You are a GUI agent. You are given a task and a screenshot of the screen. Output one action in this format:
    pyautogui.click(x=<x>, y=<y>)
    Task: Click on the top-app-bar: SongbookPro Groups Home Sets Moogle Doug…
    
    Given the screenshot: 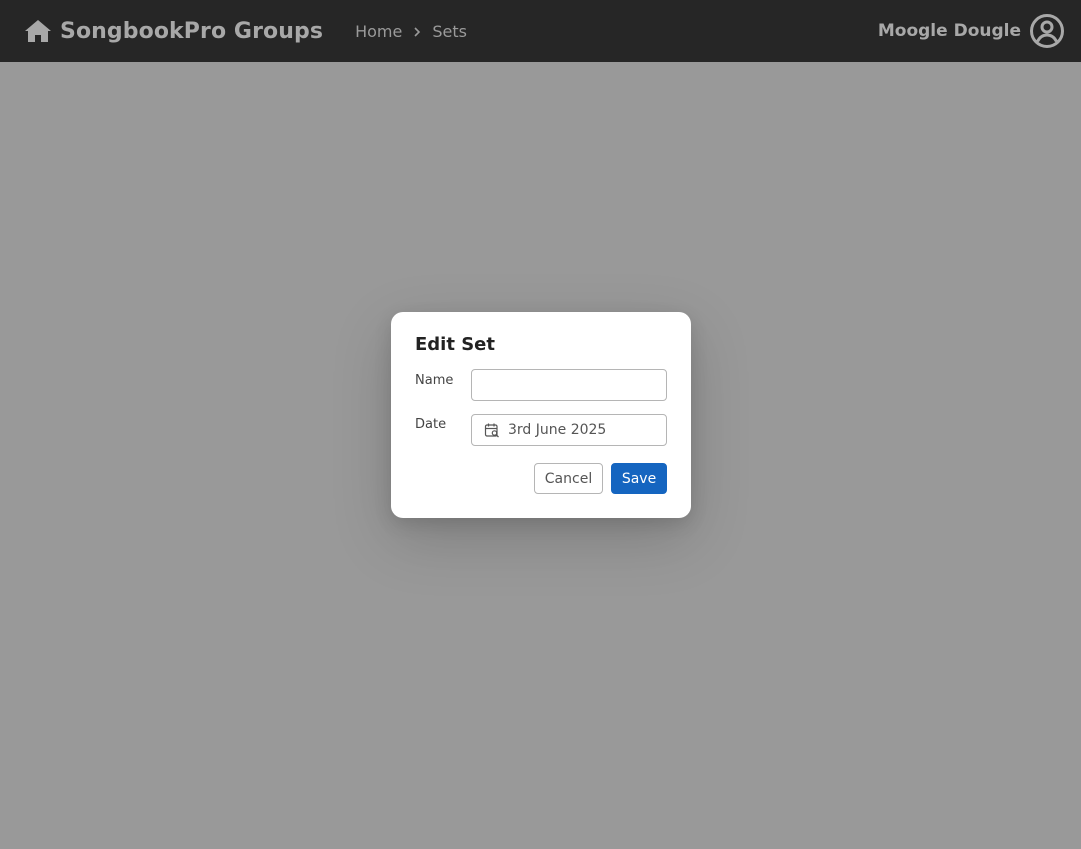 What is the action you would take?
    pyautogui.click(x=540, y=31)
    